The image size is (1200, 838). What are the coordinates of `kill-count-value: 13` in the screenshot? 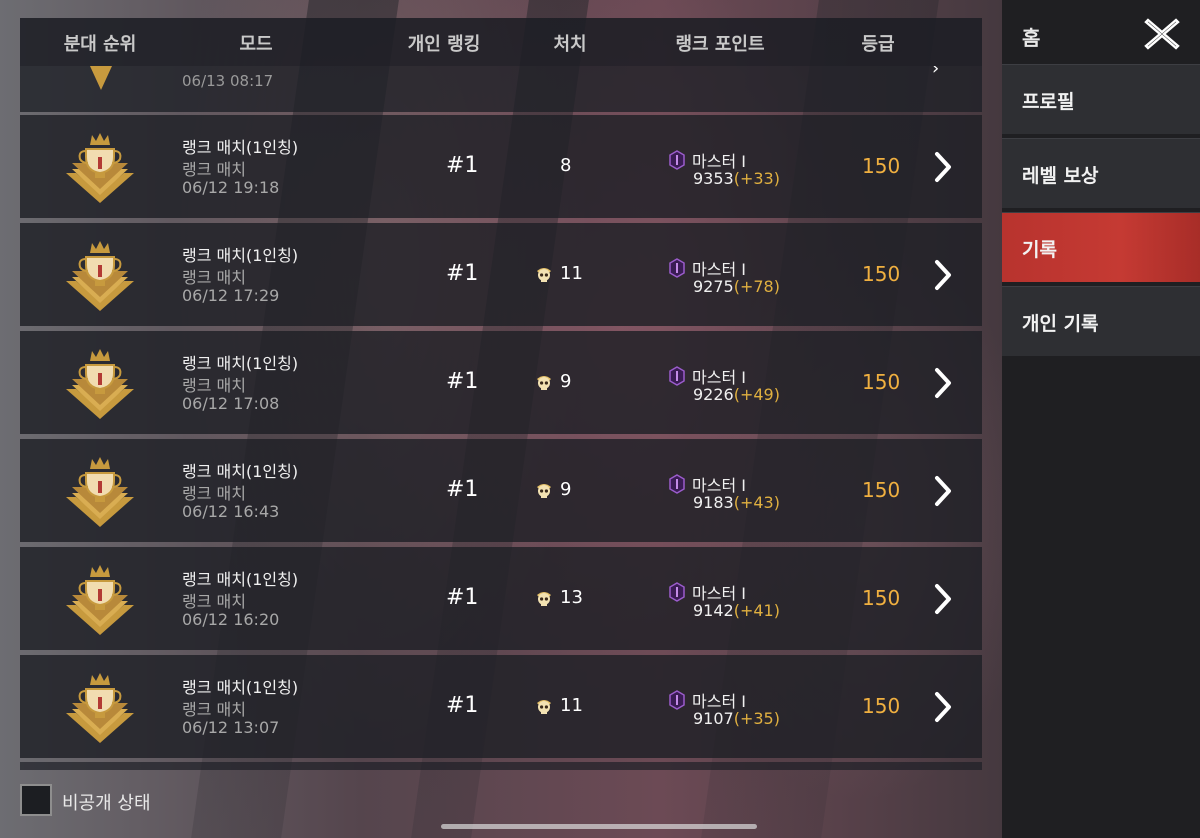 It's located at (571, 597).